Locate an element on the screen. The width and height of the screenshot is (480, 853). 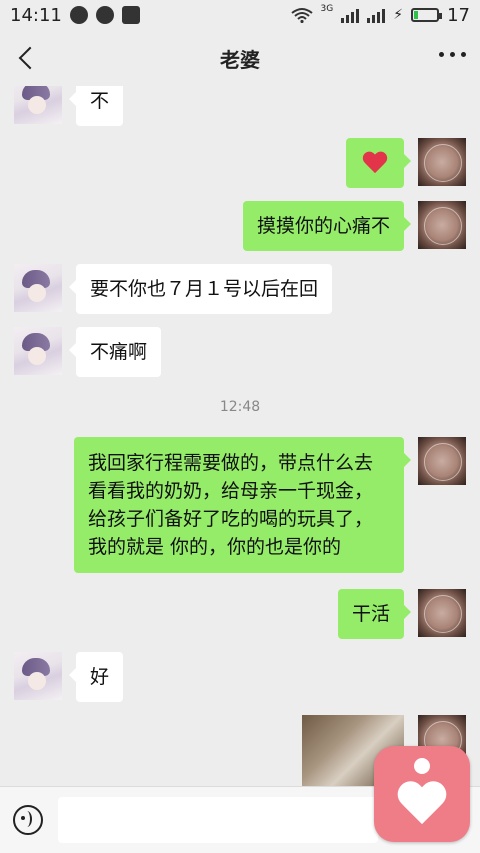
signal-icon is located at coordinates (350, 15).